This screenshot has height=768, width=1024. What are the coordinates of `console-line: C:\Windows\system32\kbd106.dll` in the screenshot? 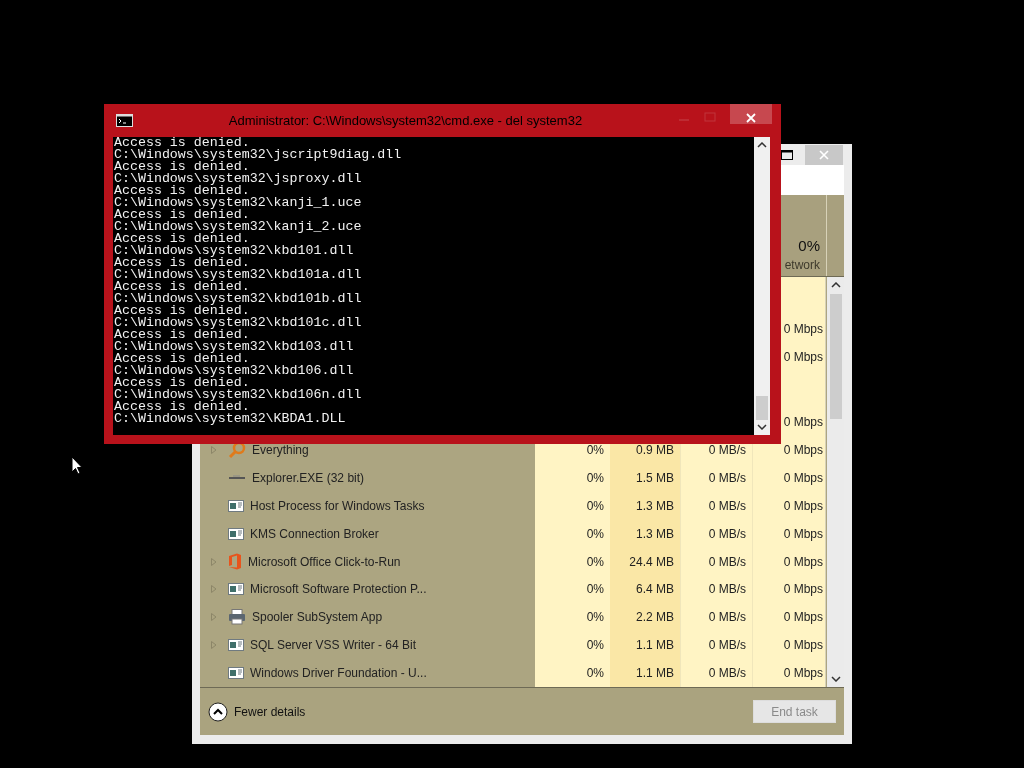 It's located at (234, 371).